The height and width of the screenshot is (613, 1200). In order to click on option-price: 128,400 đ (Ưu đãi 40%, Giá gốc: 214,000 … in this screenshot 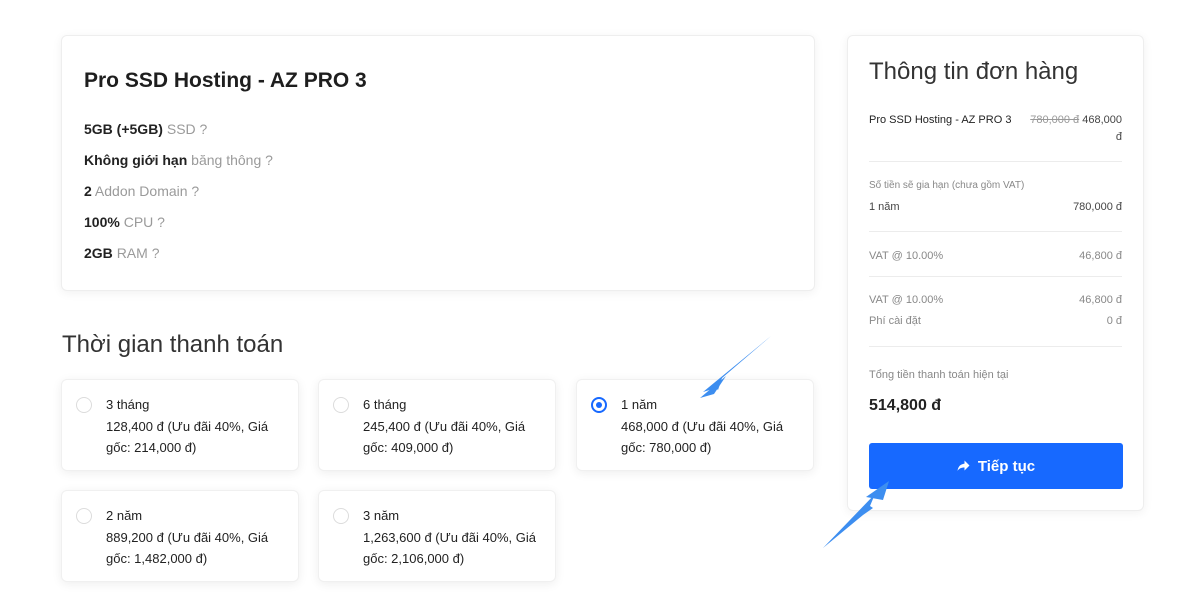, I will do `click(187, 437)`.